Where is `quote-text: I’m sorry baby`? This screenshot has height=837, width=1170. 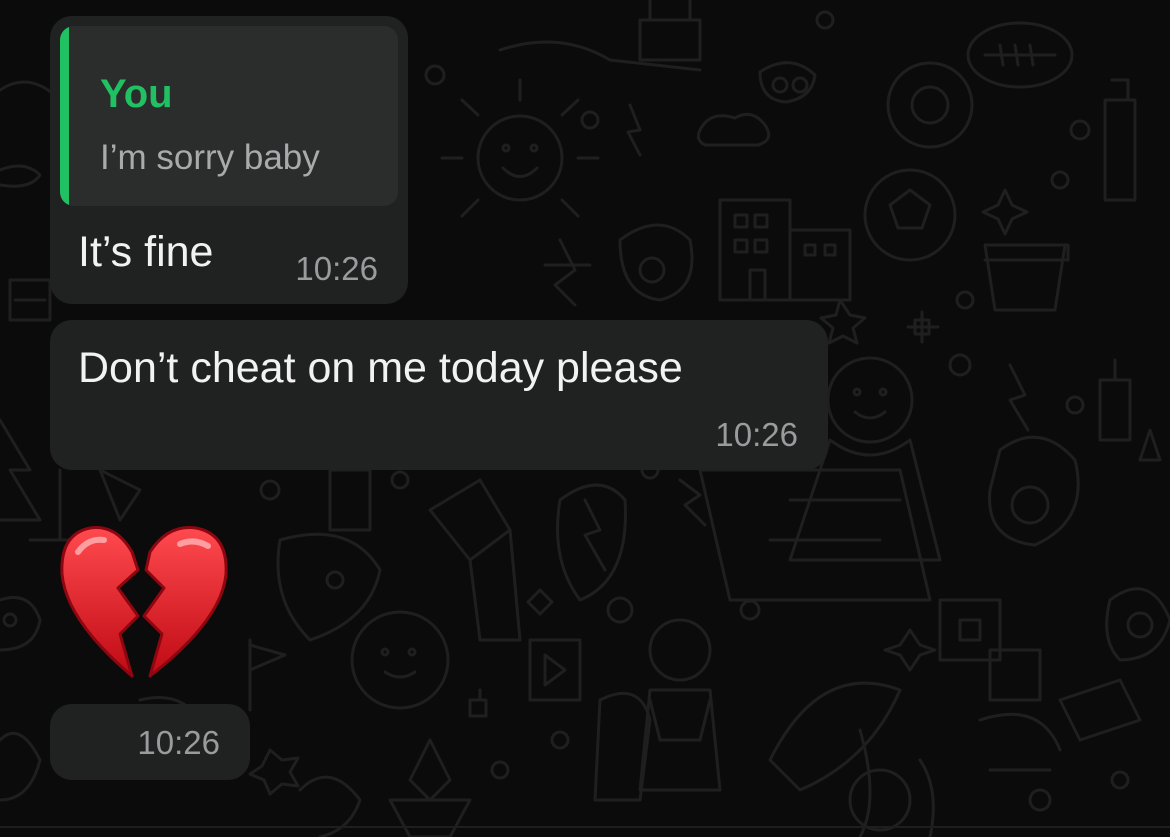 quote-text: I’m sorry baby is located at coordinates (210, 157).